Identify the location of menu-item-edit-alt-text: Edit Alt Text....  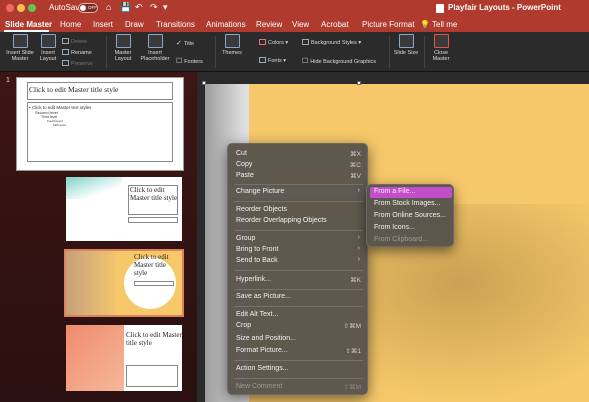
(298, 315).